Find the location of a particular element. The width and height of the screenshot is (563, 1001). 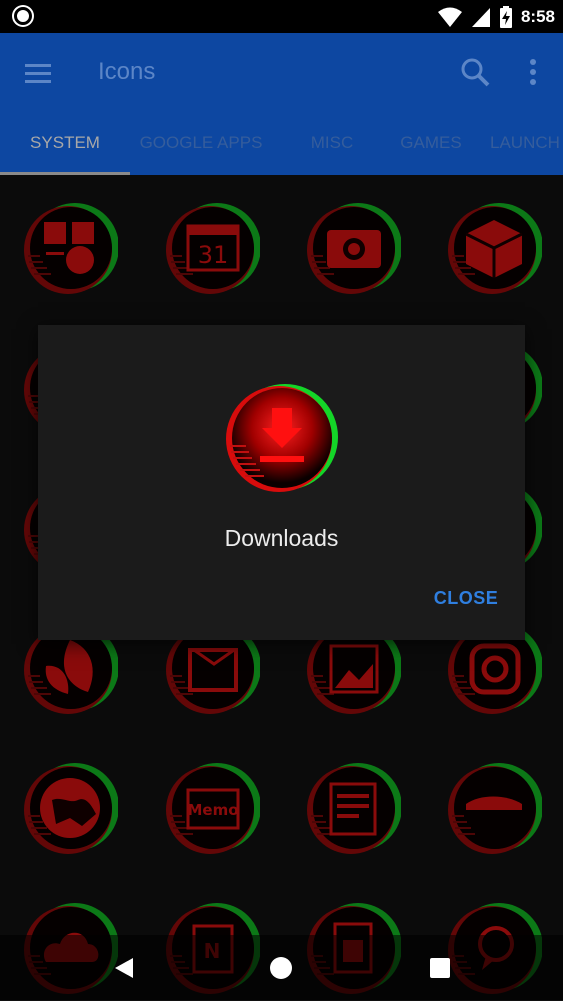

home-icon is located at coordinates (281, 968).